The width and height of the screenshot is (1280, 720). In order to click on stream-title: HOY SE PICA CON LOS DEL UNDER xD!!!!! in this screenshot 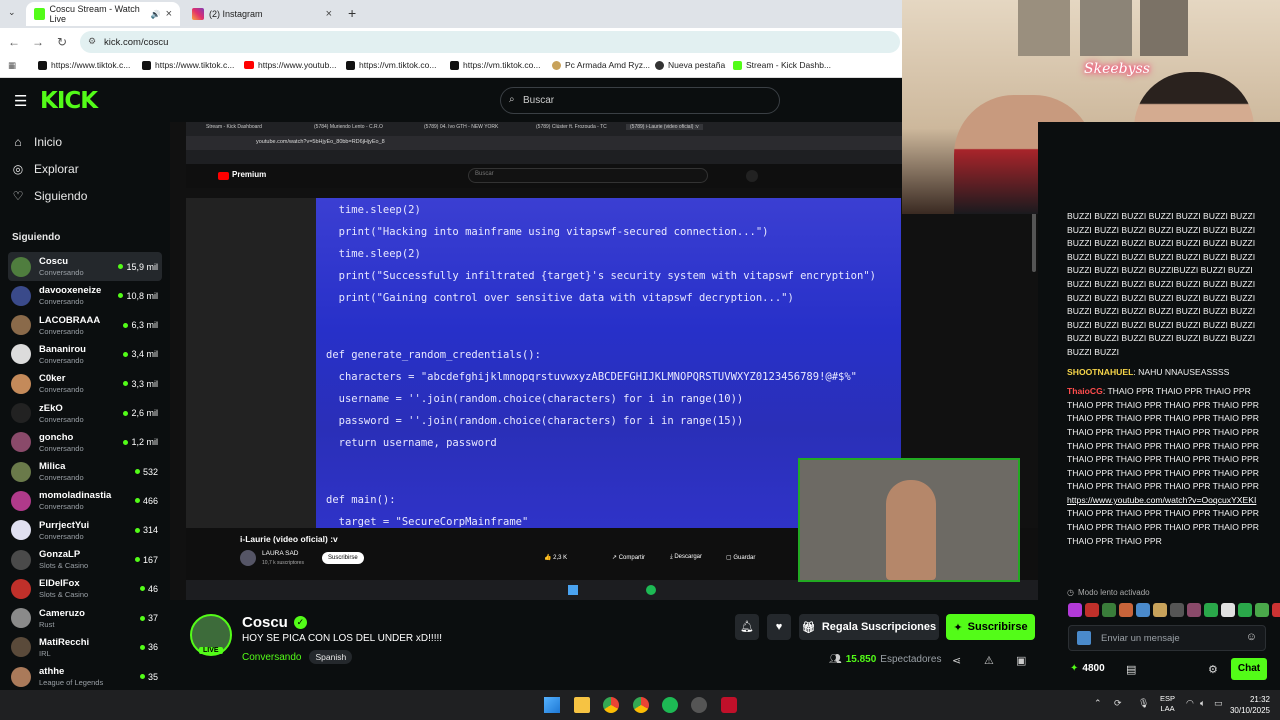, I will do `click(342, 638)`.